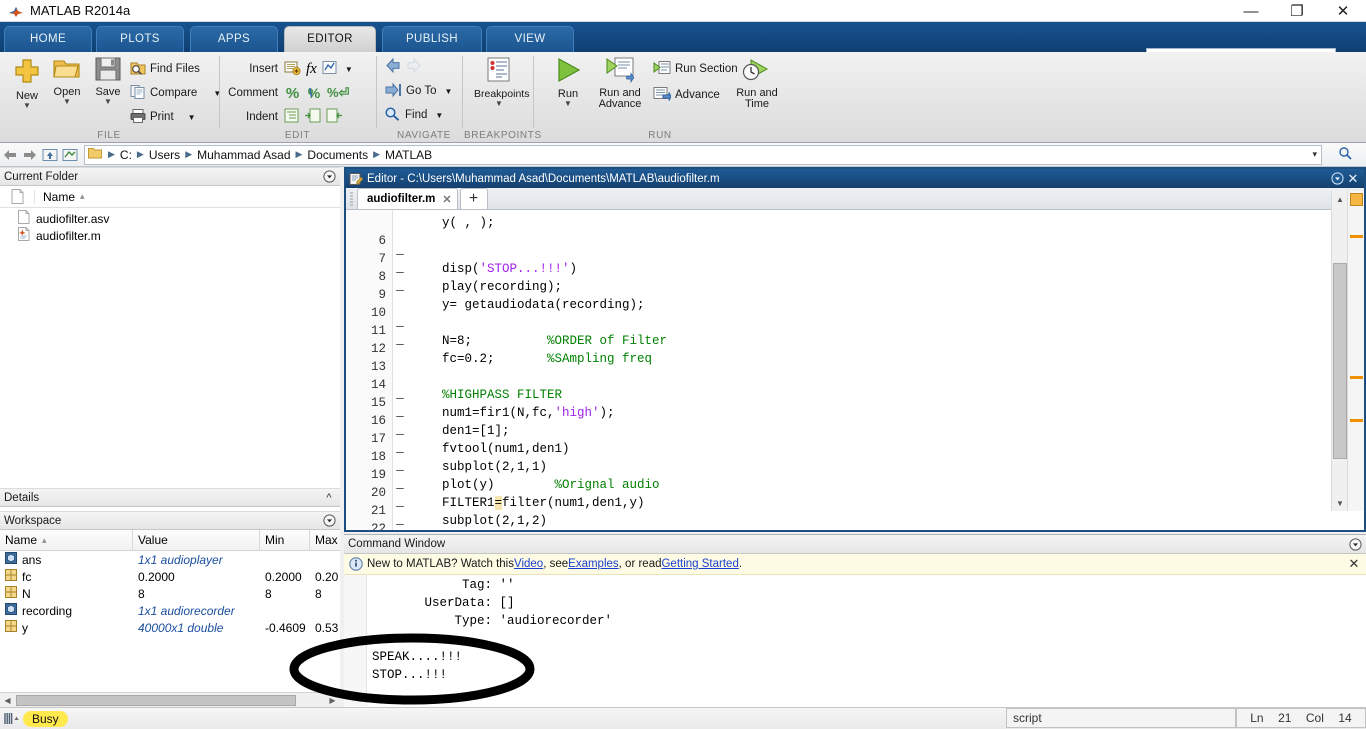 This screenshot has width=1366, height=729. Describe the element at coordinates (234, 39) in the screenshot. I see `tab-apps: APPS` at that location.